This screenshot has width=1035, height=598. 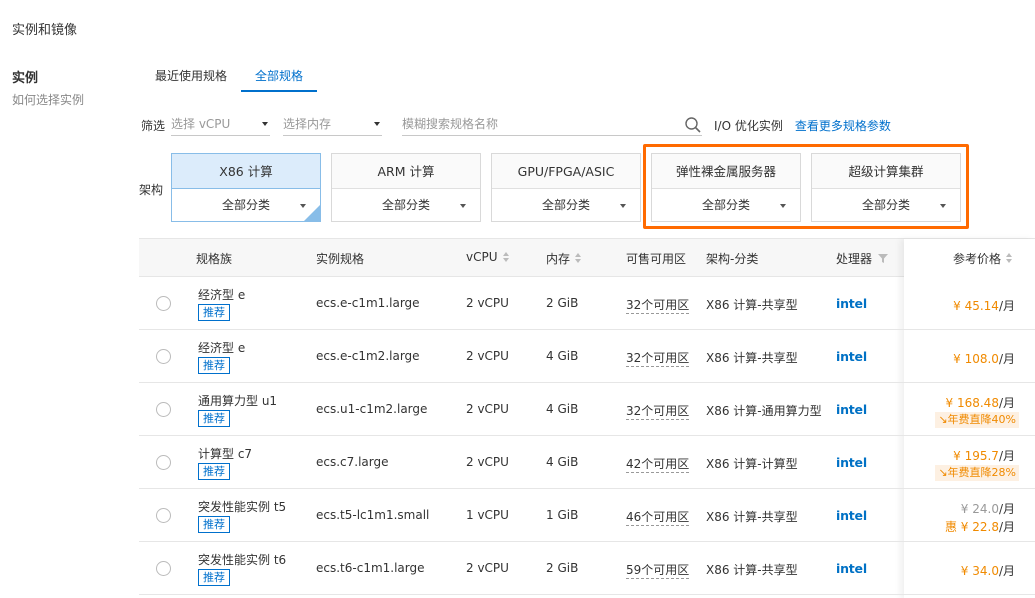 What do you see at coordinates (806, 186) in the screenshot?
I see `highlight-box` at bounding box center [806, 186].